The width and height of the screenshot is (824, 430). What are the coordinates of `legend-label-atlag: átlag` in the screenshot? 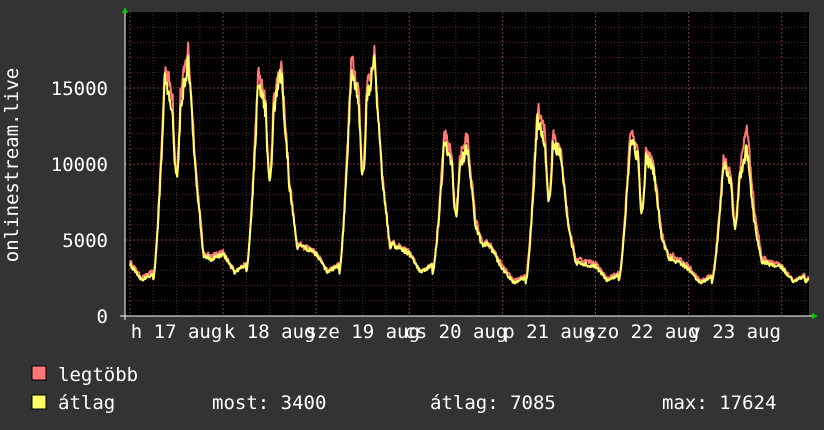 It's located at (86, 403).